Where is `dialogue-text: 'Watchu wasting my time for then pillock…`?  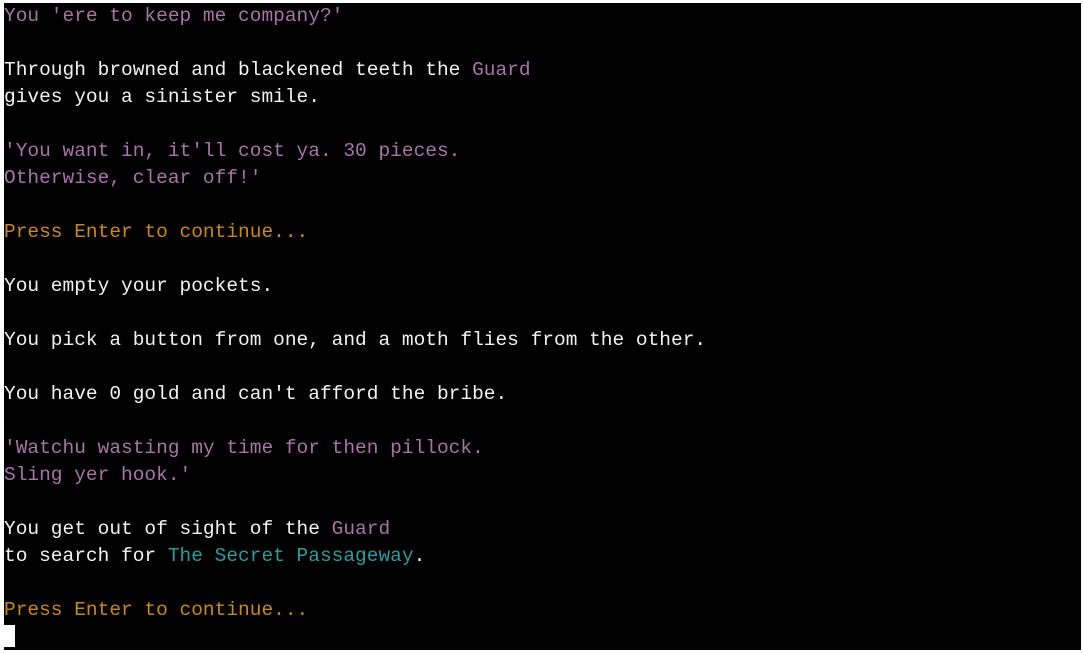
dialogue-text: 'Watchu wasting my time for then pillock… is located at coordinates (244, 448).